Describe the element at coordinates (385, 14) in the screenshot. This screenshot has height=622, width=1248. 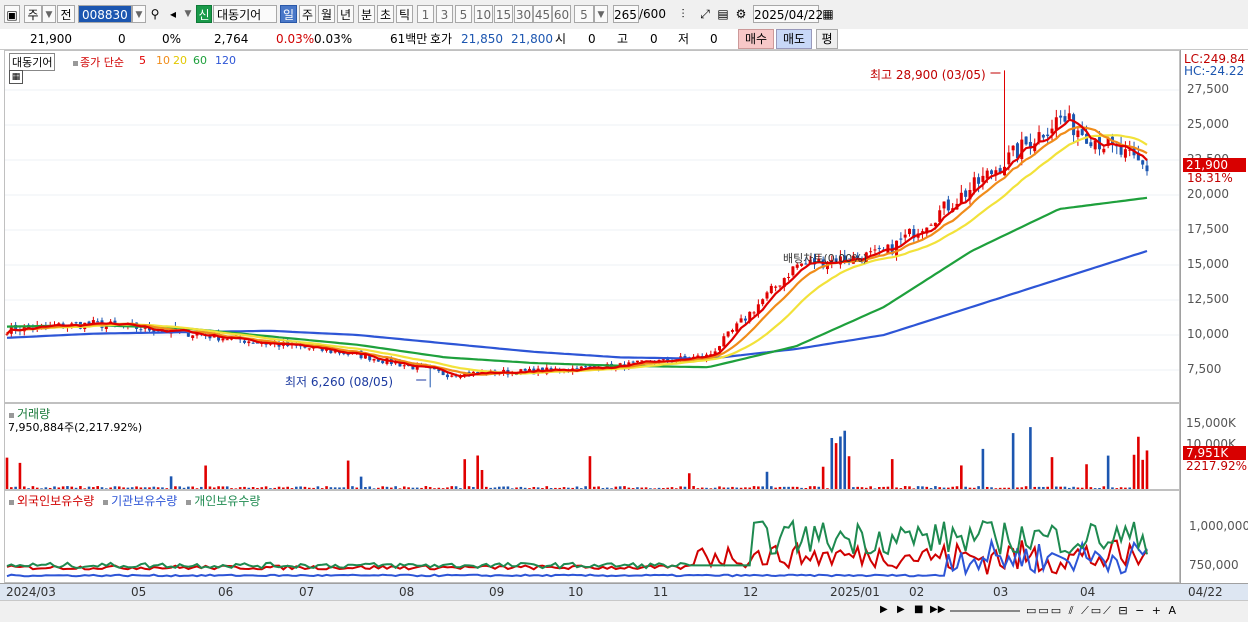
I see `period-second: 초` at that location.